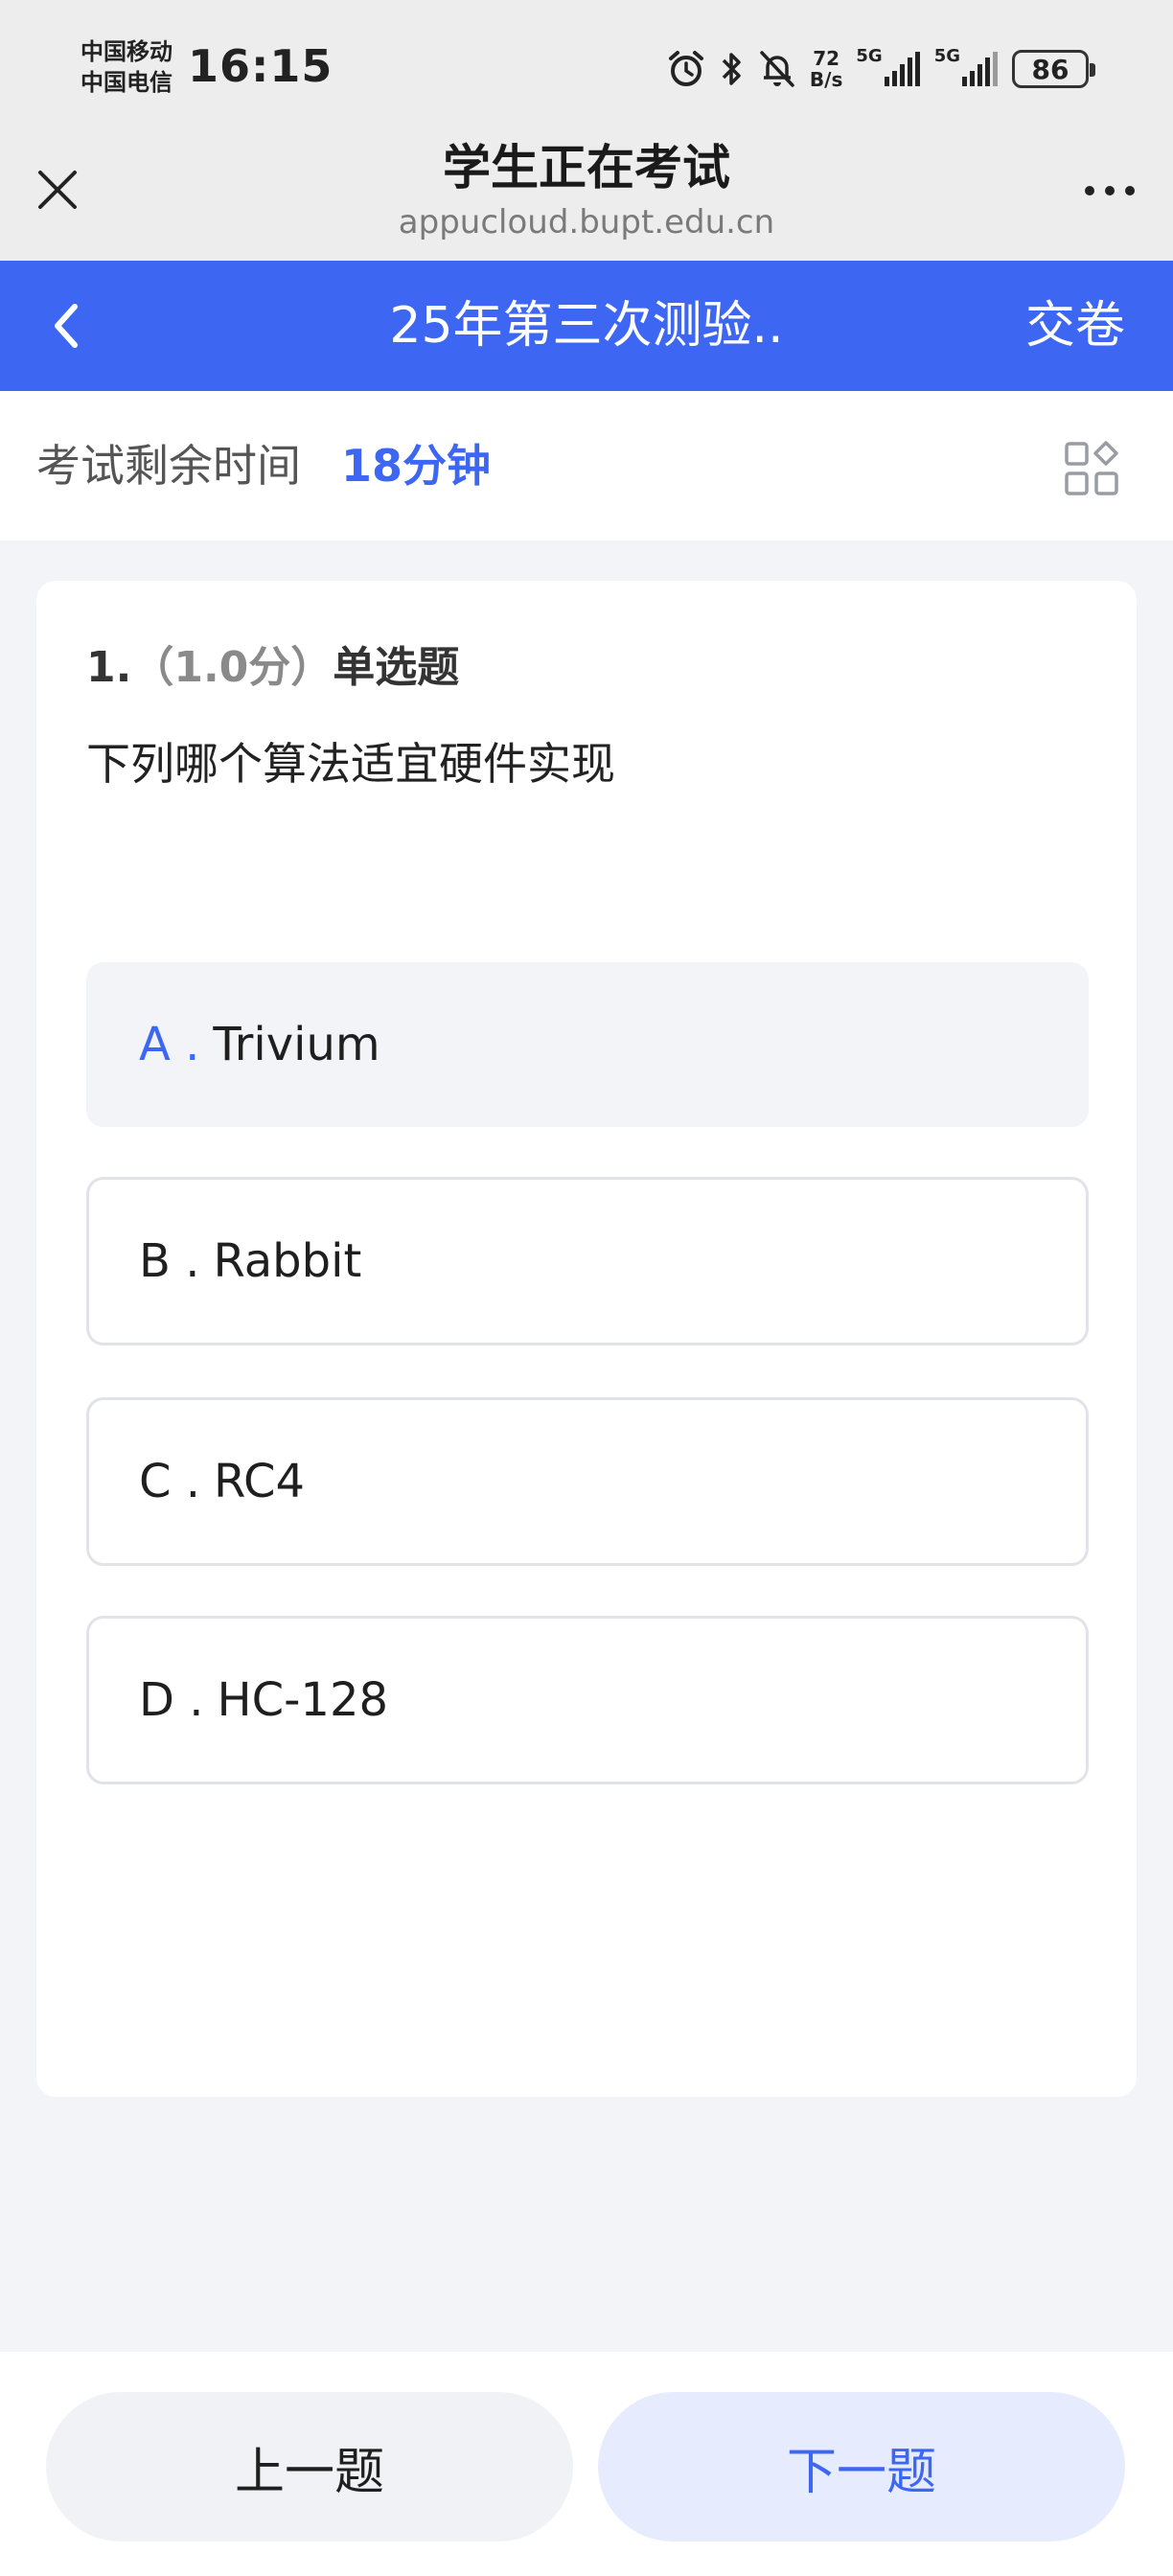 The image size is (1173, 2576). What do you see at coordinates (109, 667) in the screenshot?
I see `question-number: 1.` at bounding box center [109, 667].